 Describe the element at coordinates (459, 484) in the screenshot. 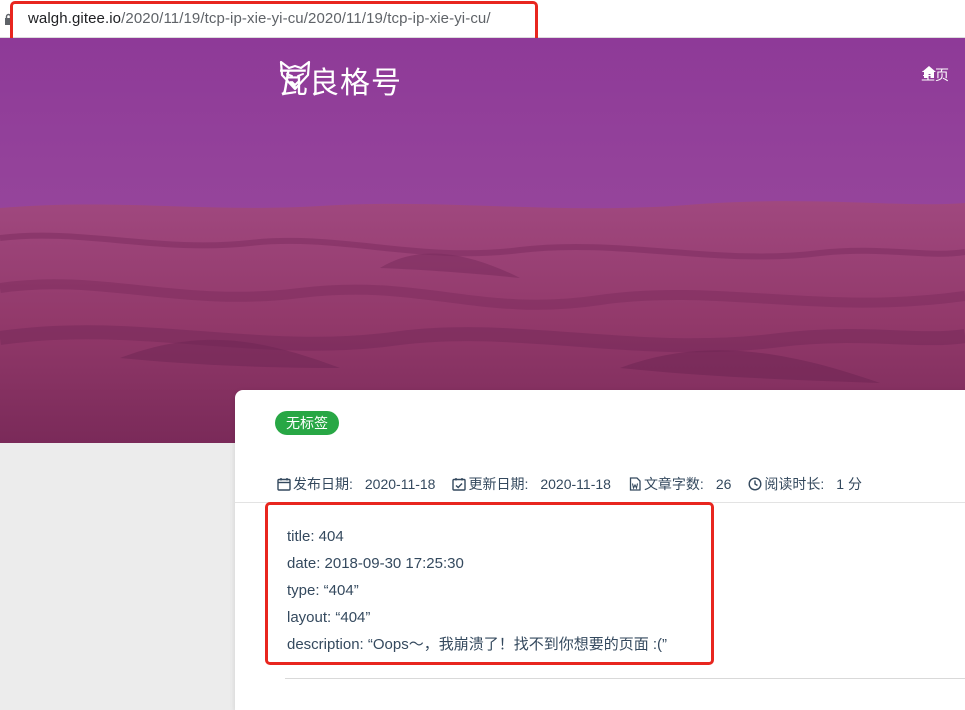

I see `calendar-check-icon` at that location.